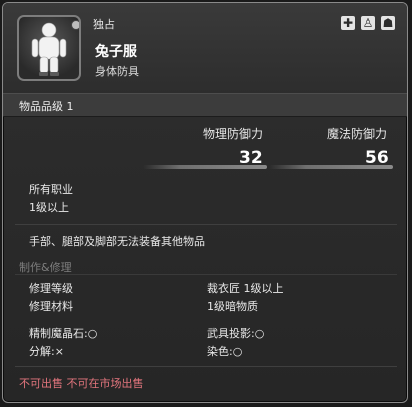  I want to click on status-icons: ✚ ♙ ☗, so click(368, 23).